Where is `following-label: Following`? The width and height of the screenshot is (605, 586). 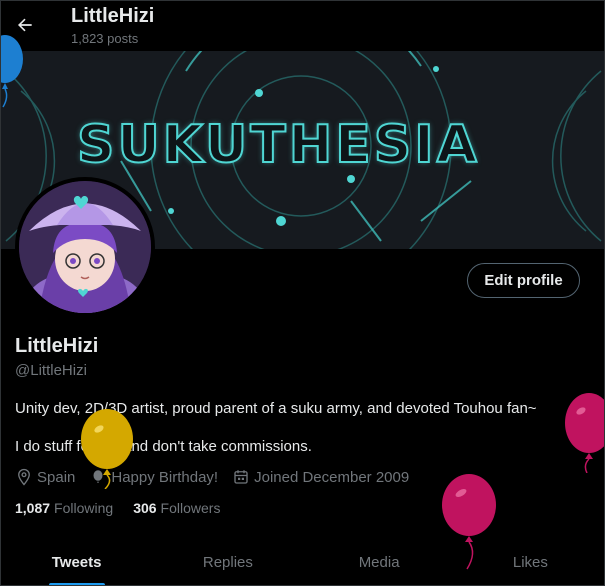
following-label: Following is located at coordinates (84, 508).